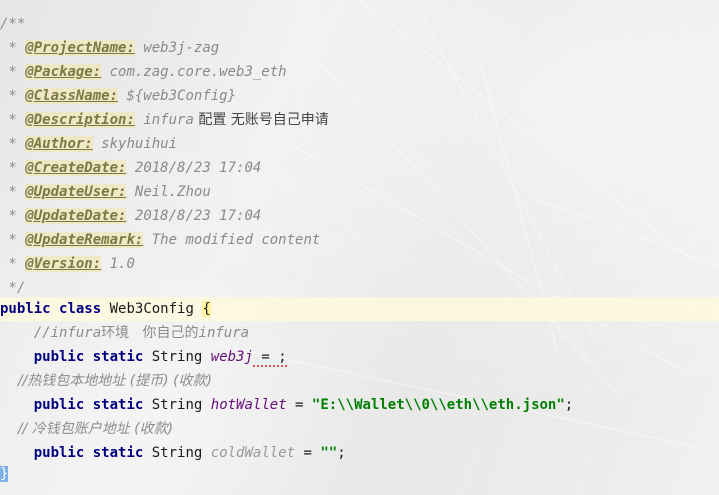 The height and width of the screenshot is (495, 719). I want to click on line-comment-text: // 冷钱包账户地址 (收款), so click(95, 429).